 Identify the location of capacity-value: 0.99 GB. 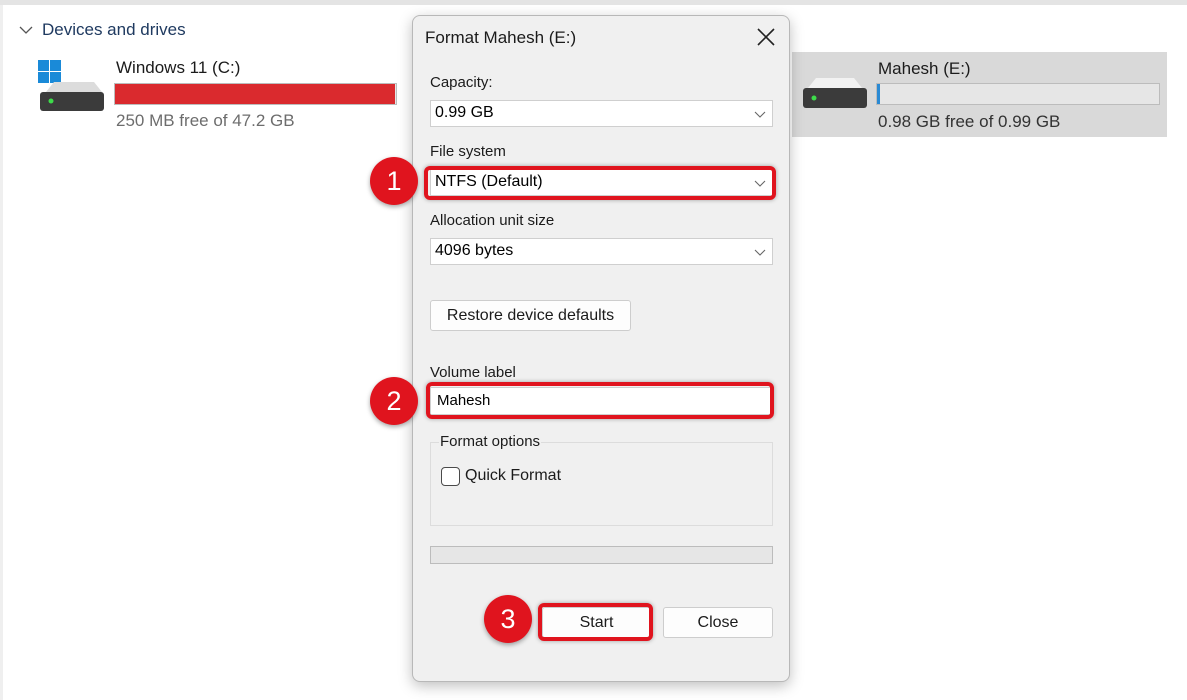
(464, 112).